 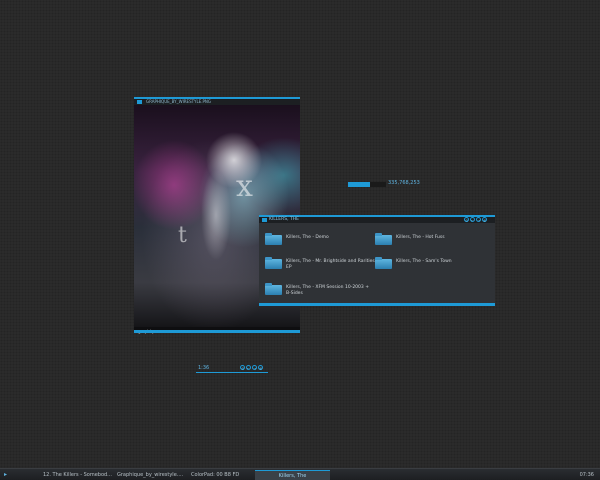 I want to click on progress-label: 335,768,253, so click(x=404, y=183).